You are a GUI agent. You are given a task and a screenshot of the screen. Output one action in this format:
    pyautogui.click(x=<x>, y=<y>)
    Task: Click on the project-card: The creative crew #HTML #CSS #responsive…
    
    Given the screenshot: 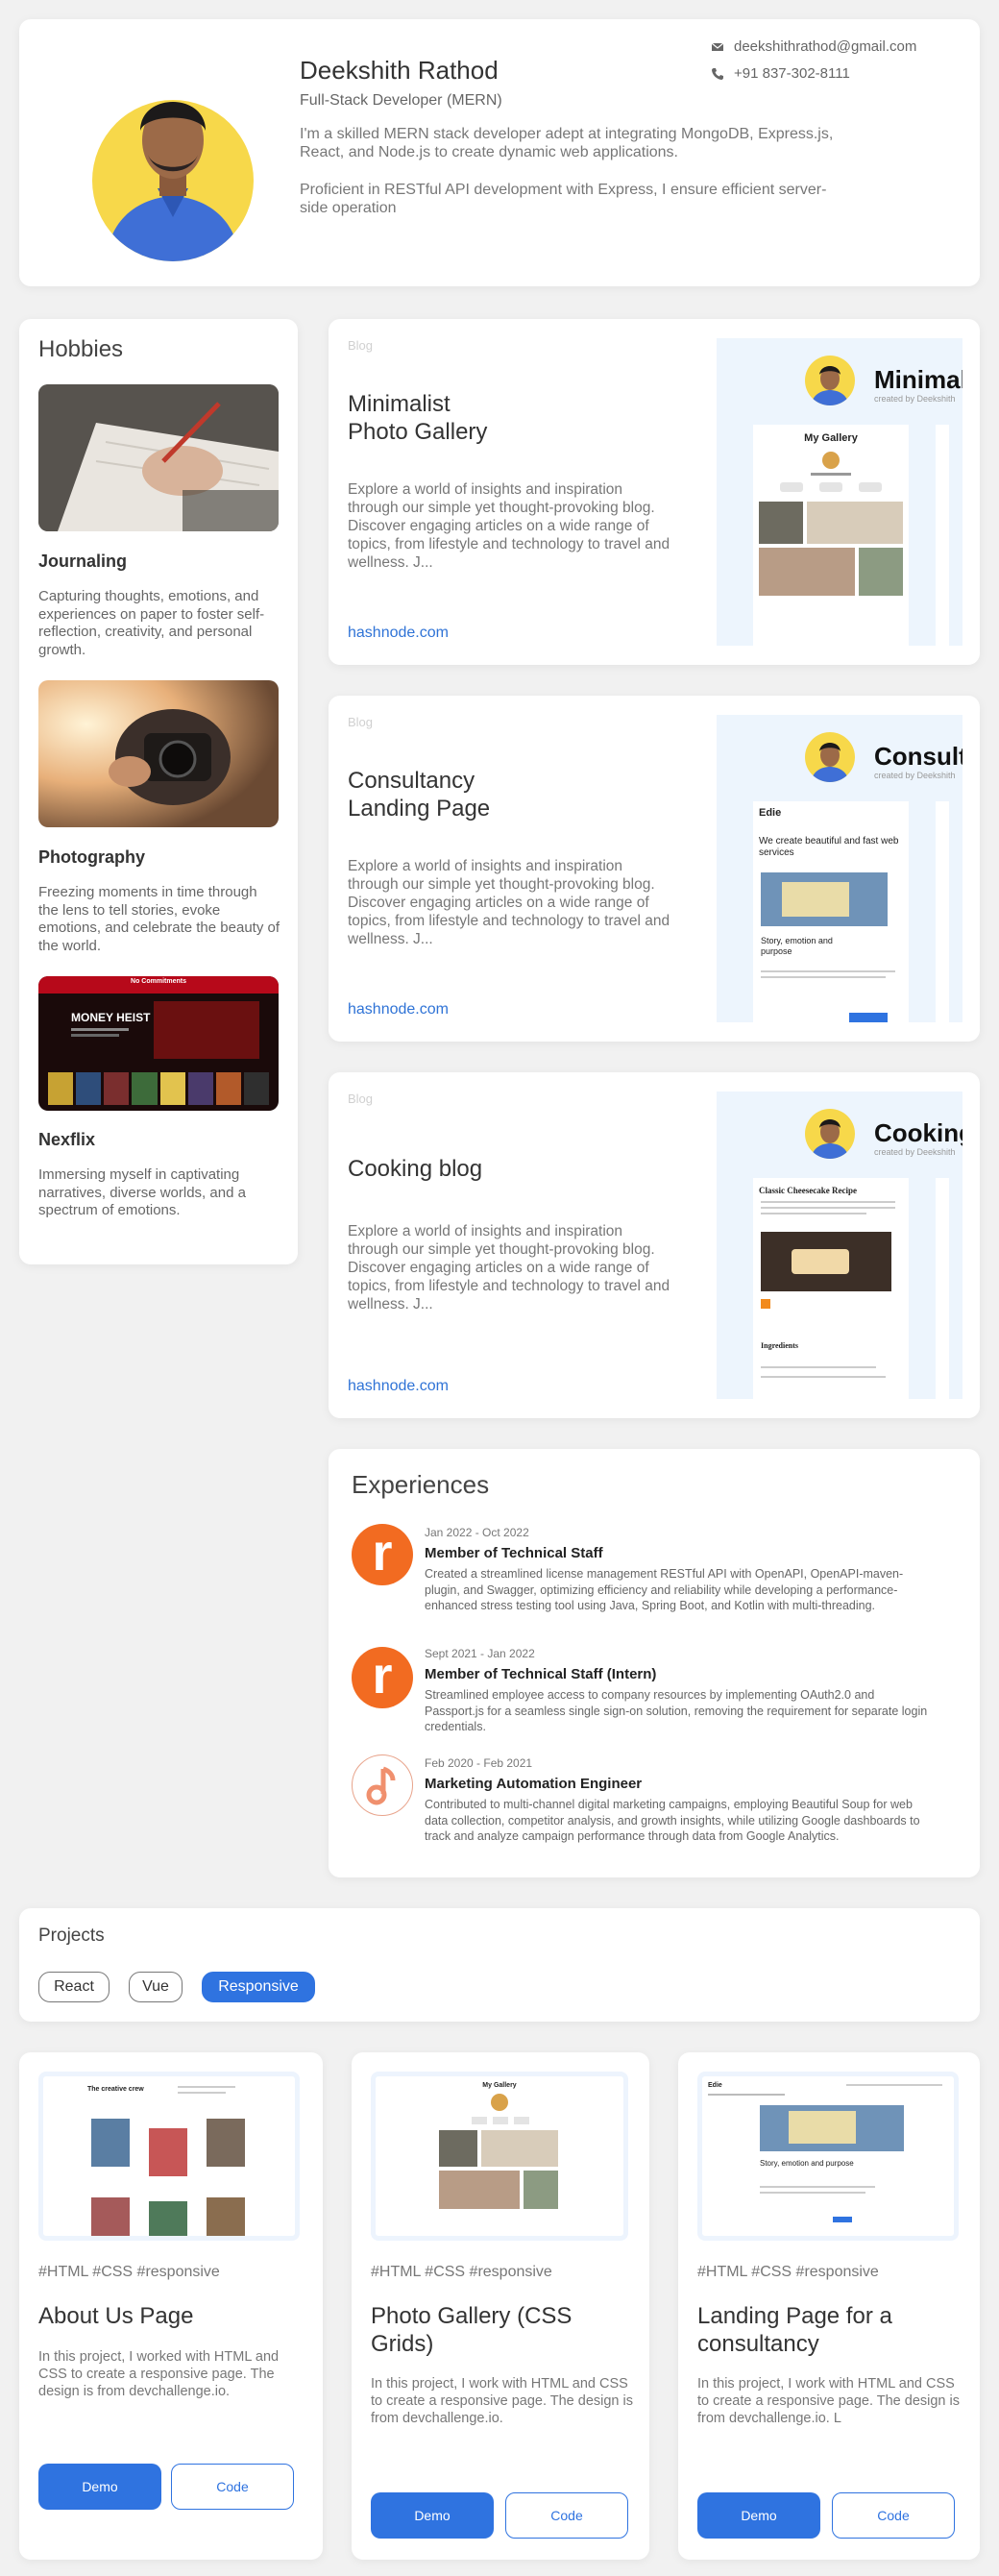 What is the action you would take?
    pyautogui.click(x=171, y=2306)
    